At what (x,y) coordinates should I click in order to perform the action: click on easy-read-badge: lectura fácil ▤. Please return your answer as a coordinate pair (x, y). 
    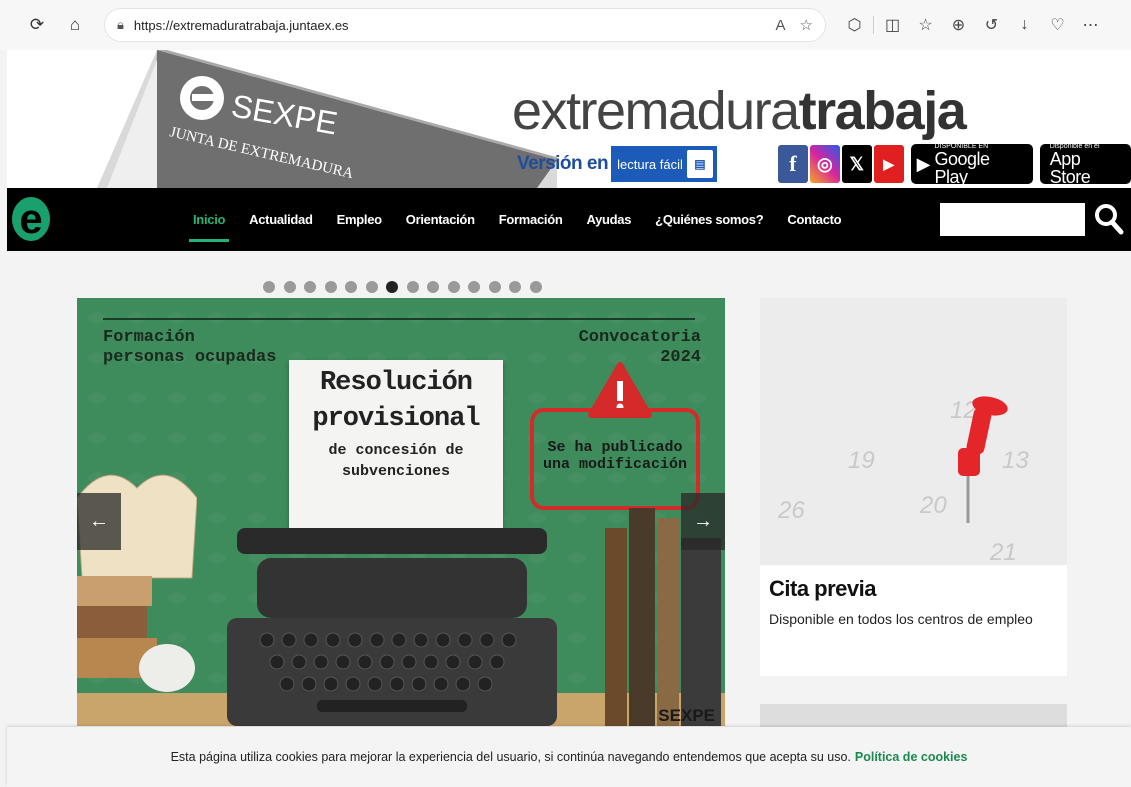
    Looking at the image, I should click on (664, 164).